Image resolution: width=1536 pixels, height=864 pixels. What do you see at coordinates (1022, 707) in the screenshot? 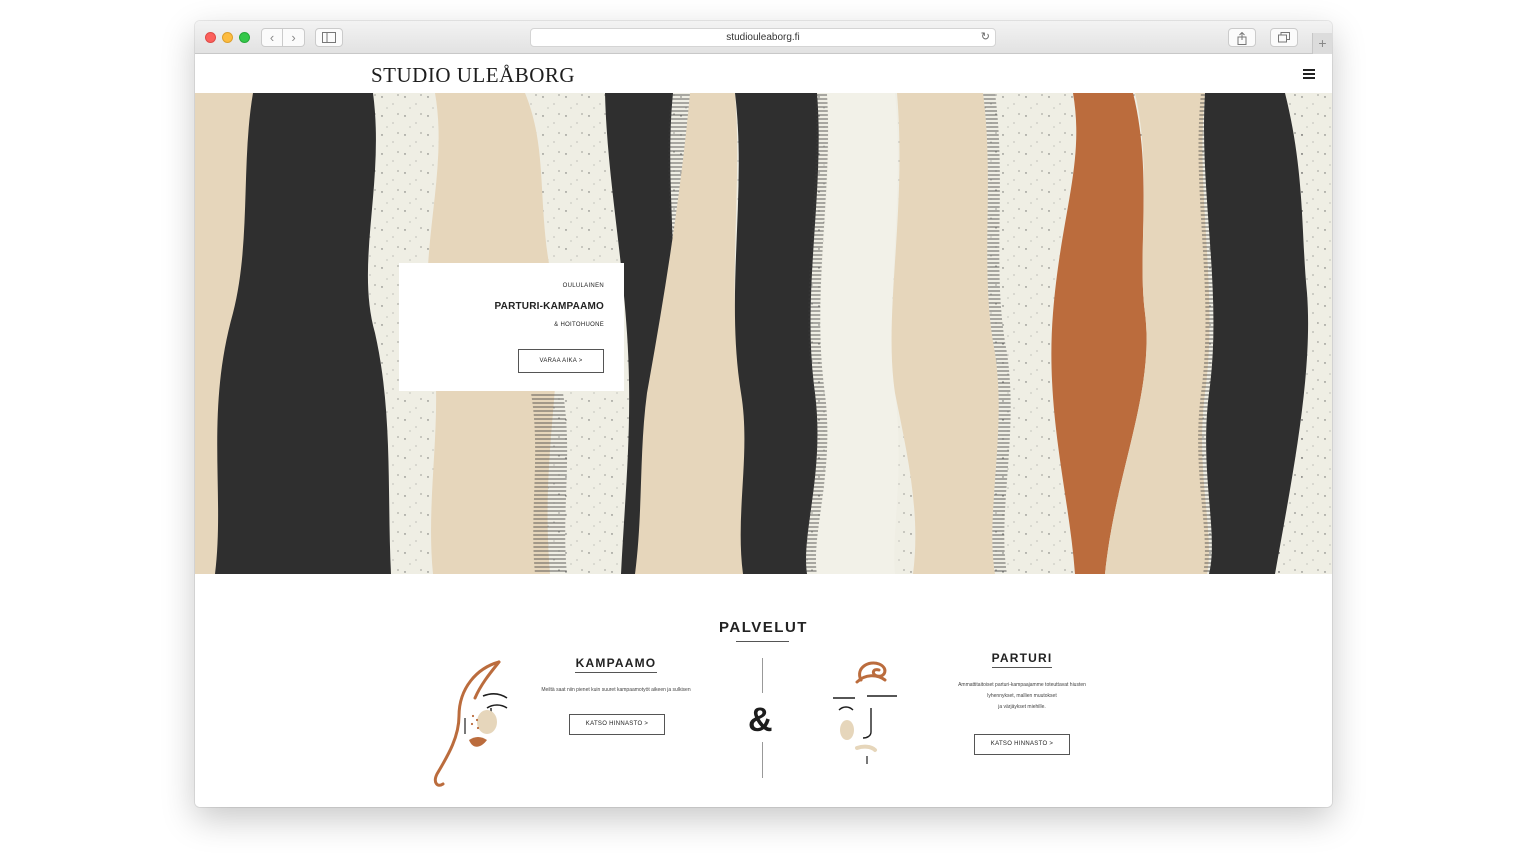
I see `parturi-description-line: ja värjäykset miehille.` at bounding box center [1022, 707].